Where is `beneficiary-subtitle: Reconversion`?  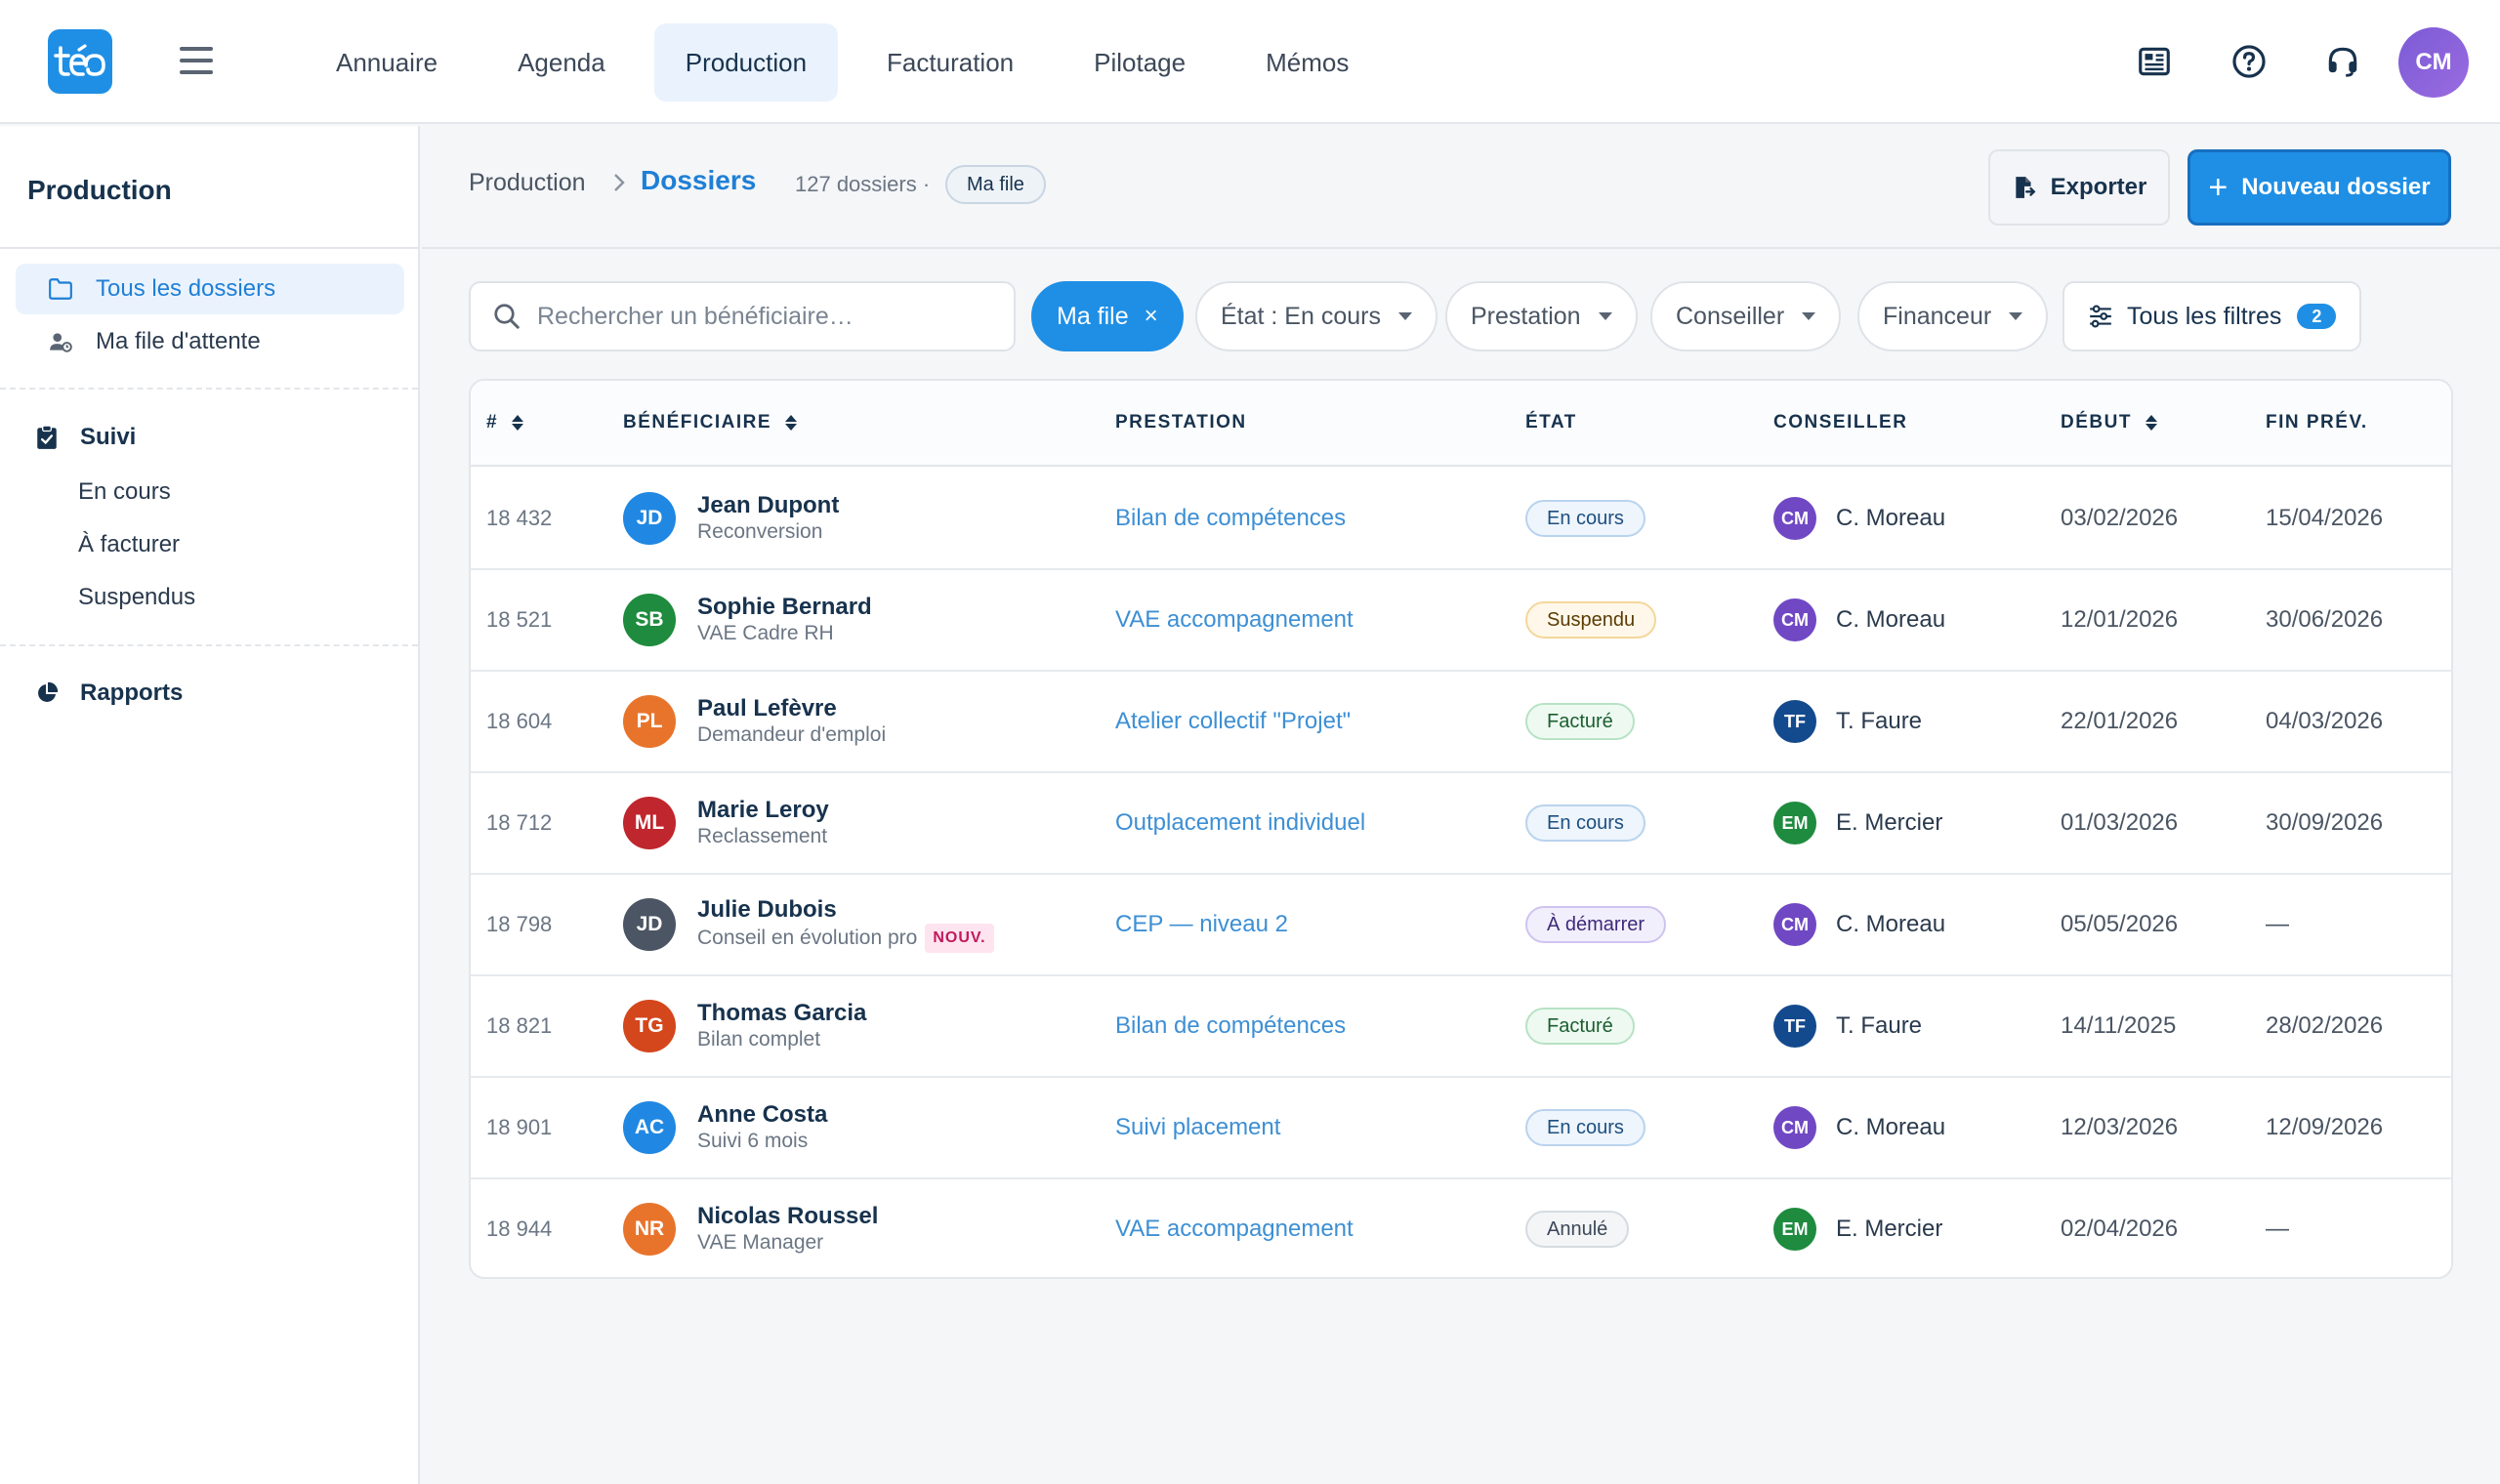
beneficiary-subtitle: Reconversion is located at coordinates (760, 532).